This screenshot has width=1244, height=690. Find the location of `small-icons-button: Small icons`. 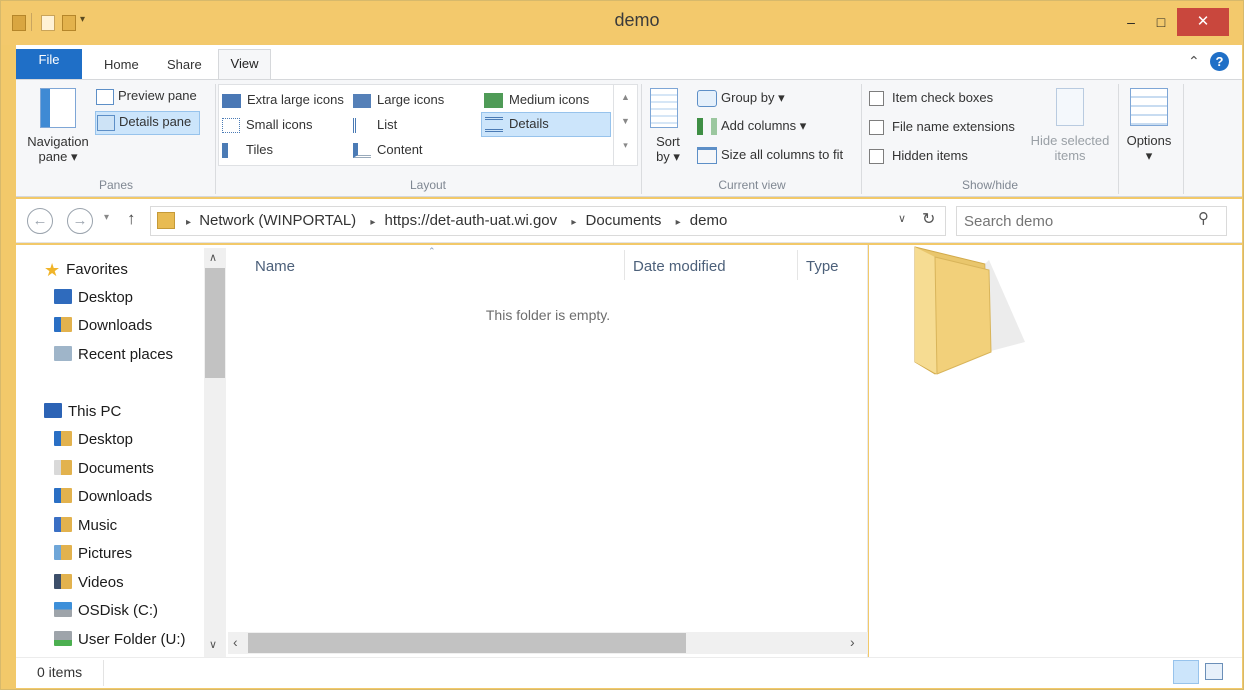

small-icons-button: Small icons is located at coordinates (267, 125).